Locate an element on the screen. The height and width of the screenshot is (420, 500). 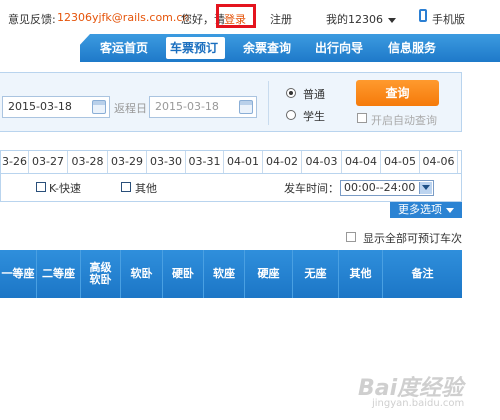
ticket-type-normal-radio is located at coordinates (291, 93).